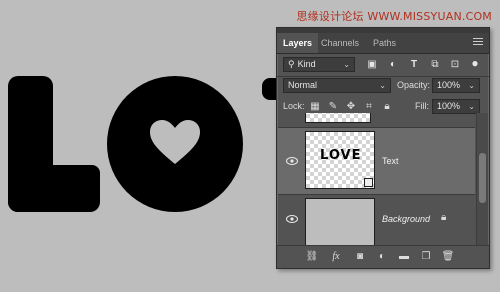 This screenshot has width=500, height=292. I want to click on heart-icon, so click(175, 142).